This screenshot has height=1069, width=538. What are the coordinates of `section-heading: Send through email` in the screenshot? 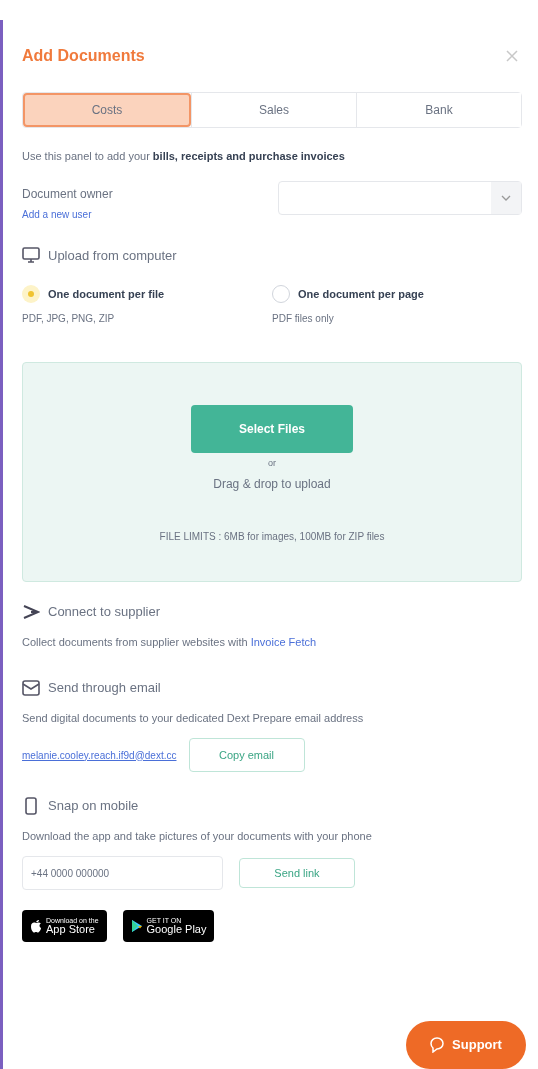 It's located at (104, 688).